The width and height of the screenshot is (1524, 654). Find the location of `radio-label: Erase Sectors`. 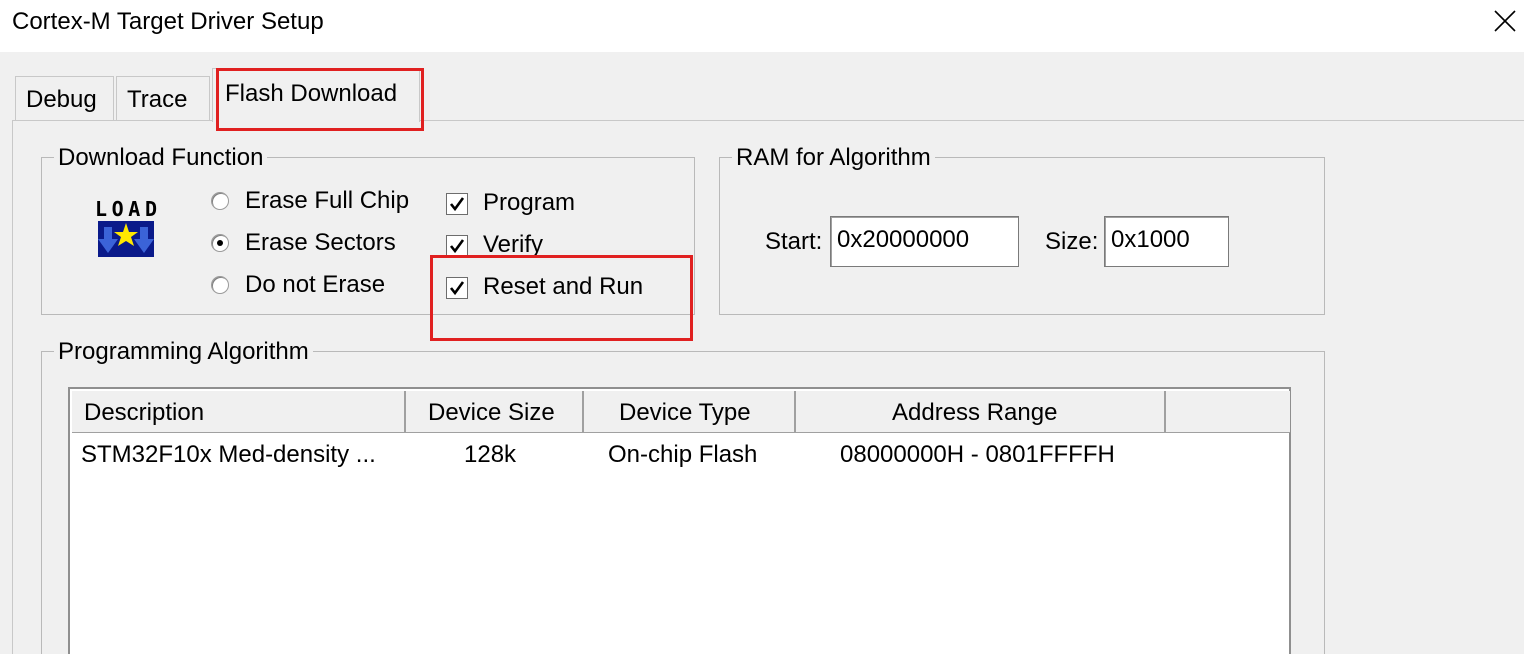

radio-label: Erase Sectors is located at coordinates (320, 242).